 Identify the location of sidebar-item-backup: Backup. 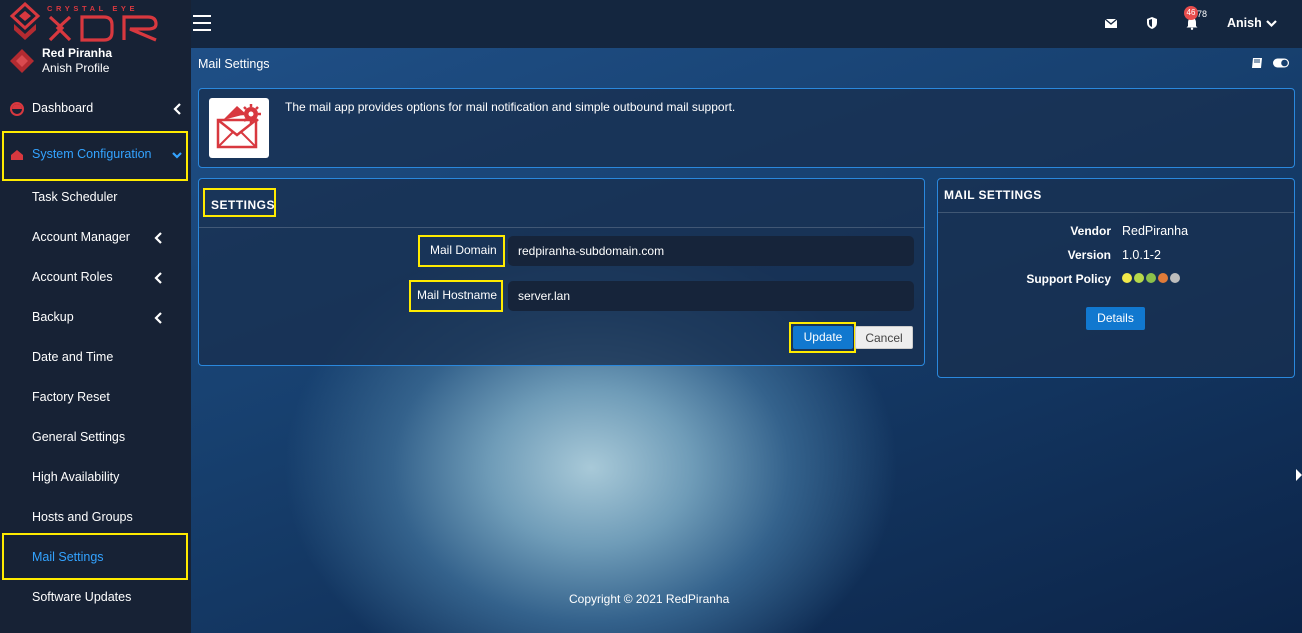
(95, 318).